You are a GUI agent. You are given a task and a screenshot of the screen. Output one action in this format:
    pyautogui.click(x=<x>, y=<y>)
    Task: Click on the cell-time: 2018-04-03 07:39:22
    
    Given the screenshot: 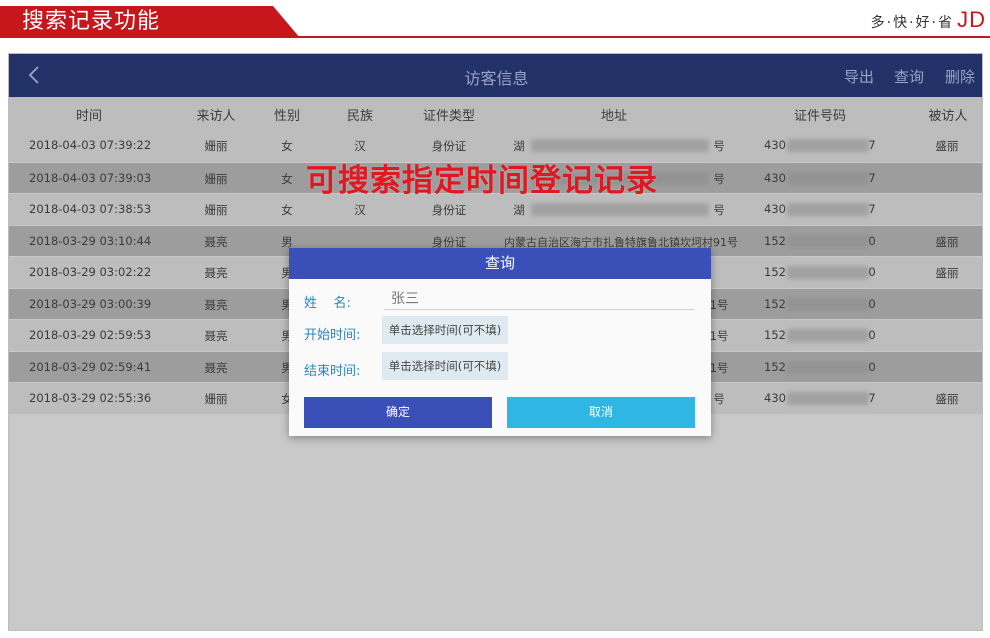 What is the action you would take?
    pyautogui.click(x=90, y=145)
    